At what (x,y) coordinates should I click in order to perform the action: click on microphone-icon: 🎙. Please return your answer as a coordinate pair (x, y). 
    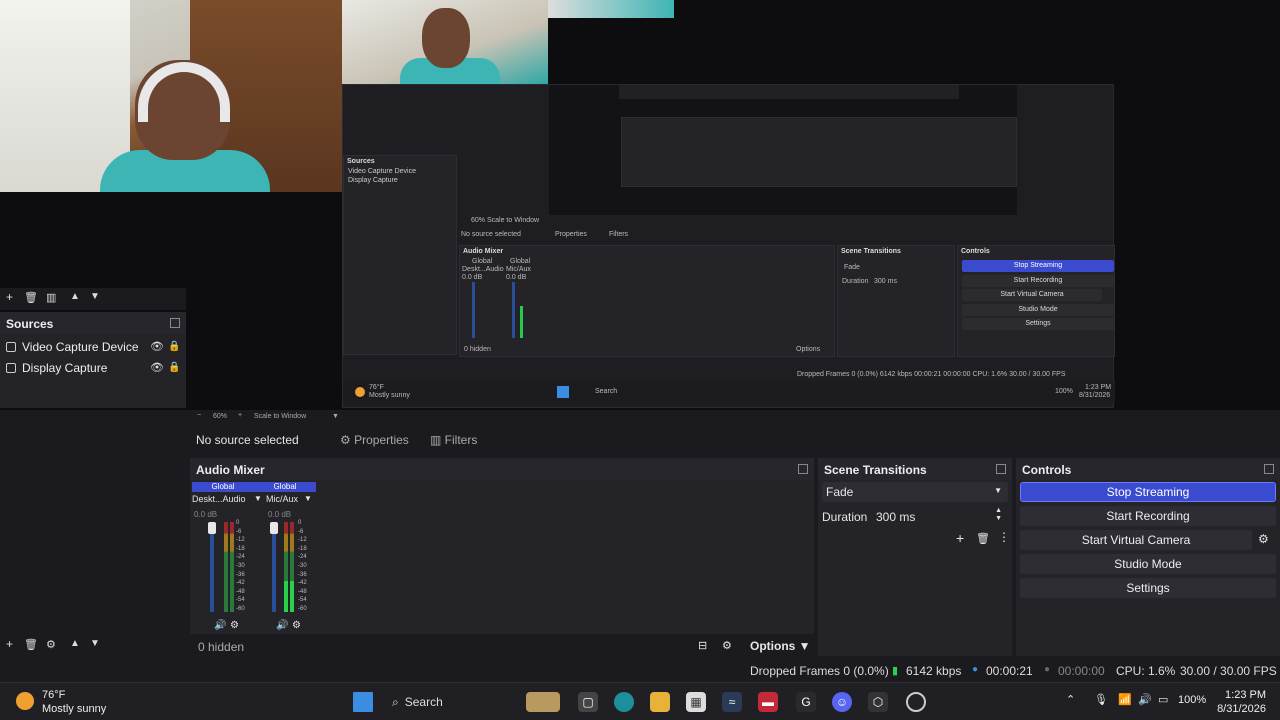
    Looking at the image, I should click on (1101, 699).